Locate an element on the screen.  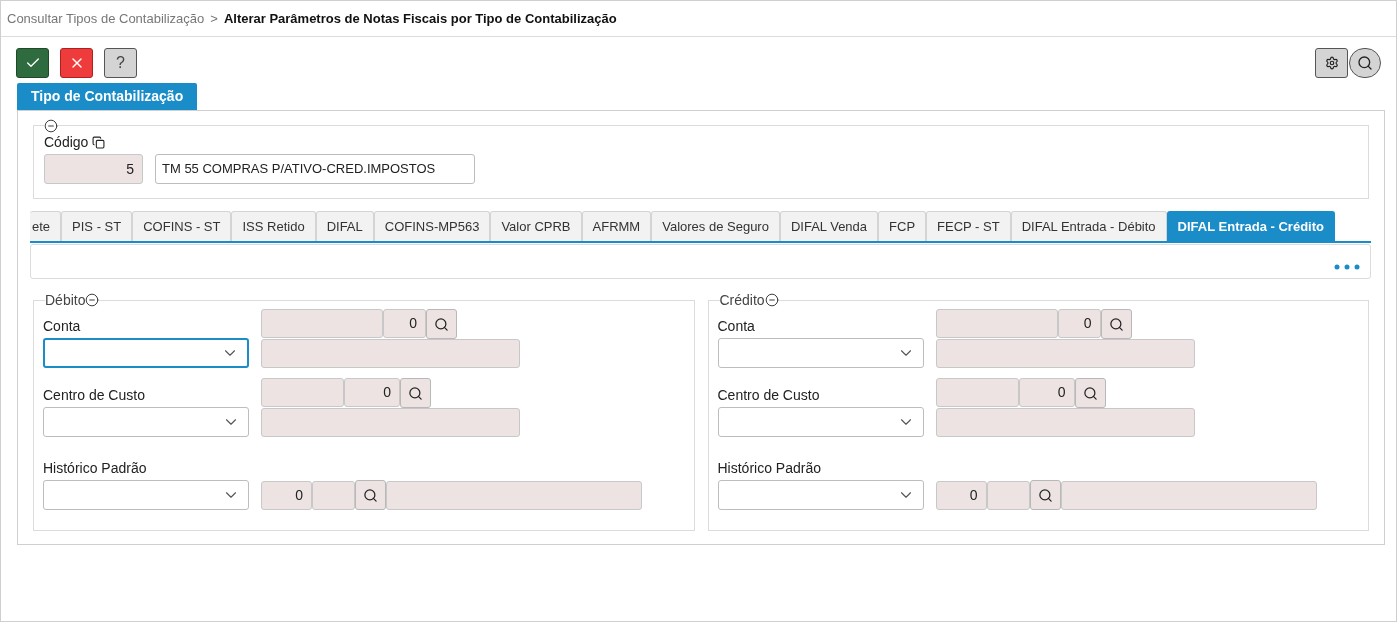
tab: AFRMM is located at coordinates (616, 226).